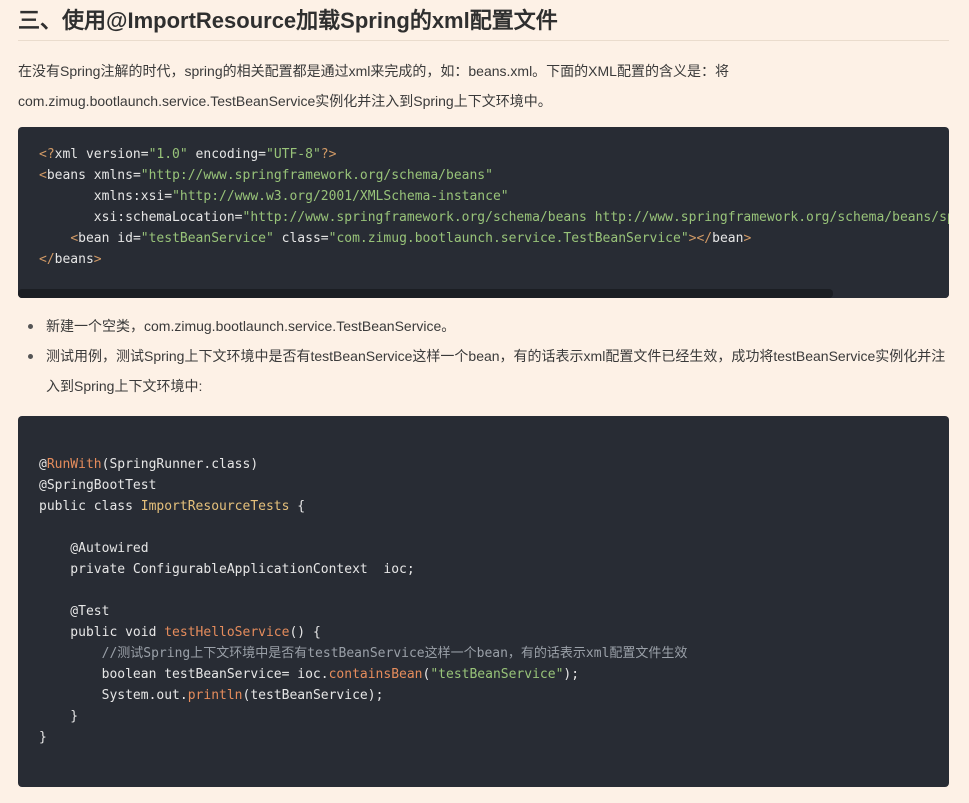 The width and height of the screenshot is (969, 803). What do you see at coordinates (121, 238) in the screenshot?
I see `code-token: id` at bounding box center [121, 238].